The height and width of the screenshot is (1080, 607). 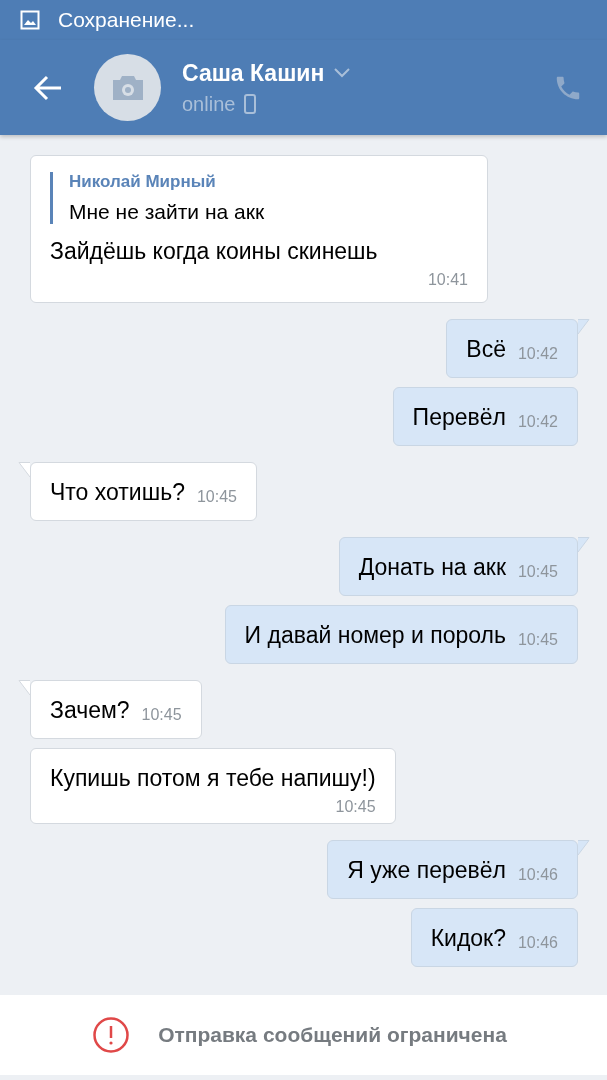 I want to click on online-status: online, so click(x=209, y=104).